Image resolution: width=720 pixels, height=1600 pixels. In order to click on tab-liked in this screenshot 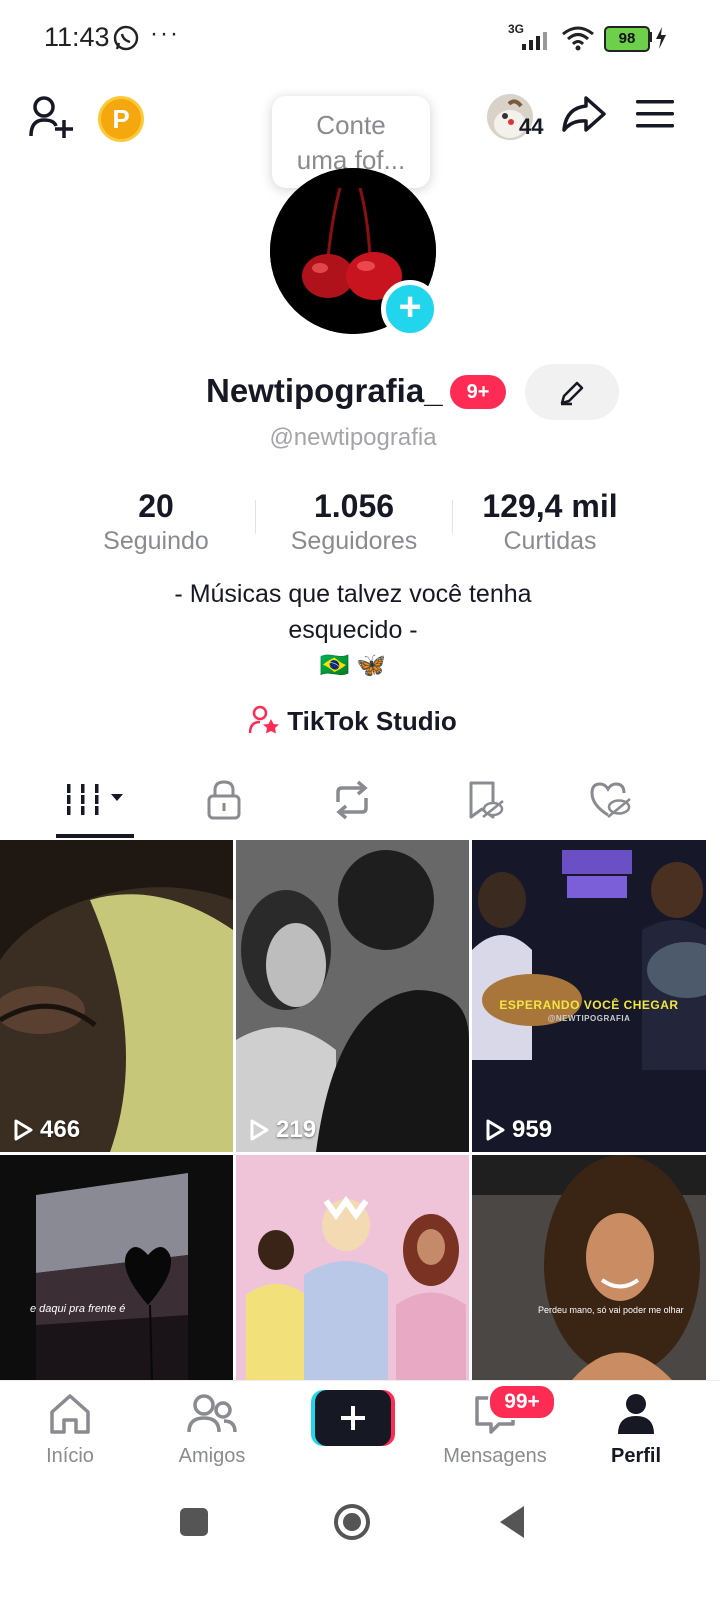, I will do `click(610, 800)`.